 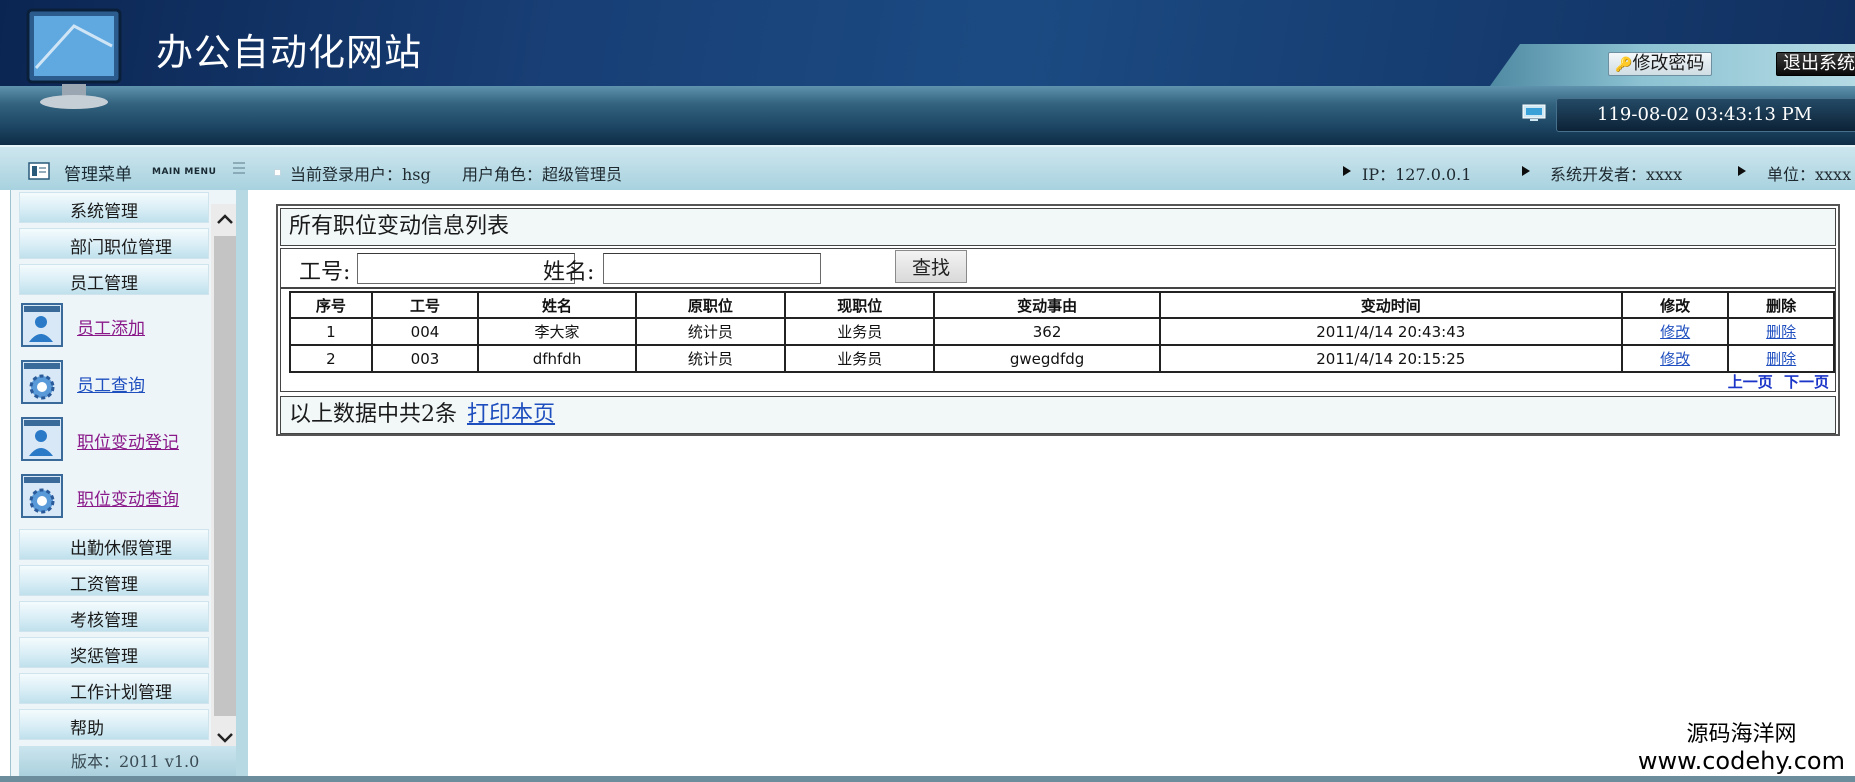 What do you see at coordinates (114, 384) in the screenshot?
I see `sidebar-sub-employee-query: 员工查询` at bounding box center [114, 384].